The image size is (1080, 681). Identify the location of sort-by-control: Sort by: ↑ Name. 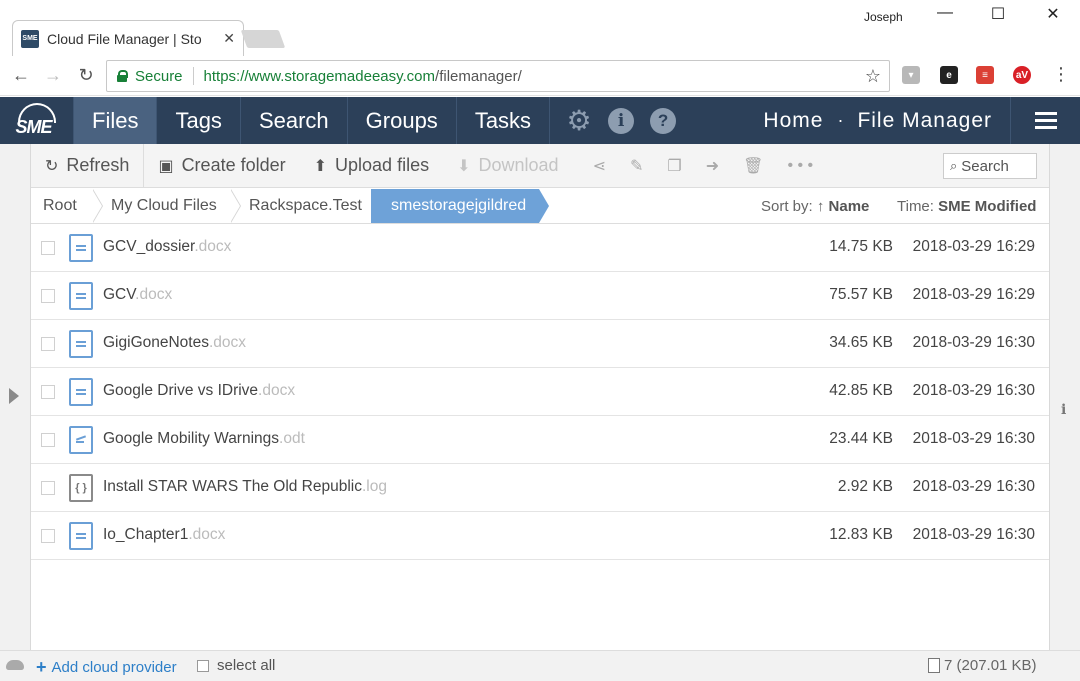
(815, 206).